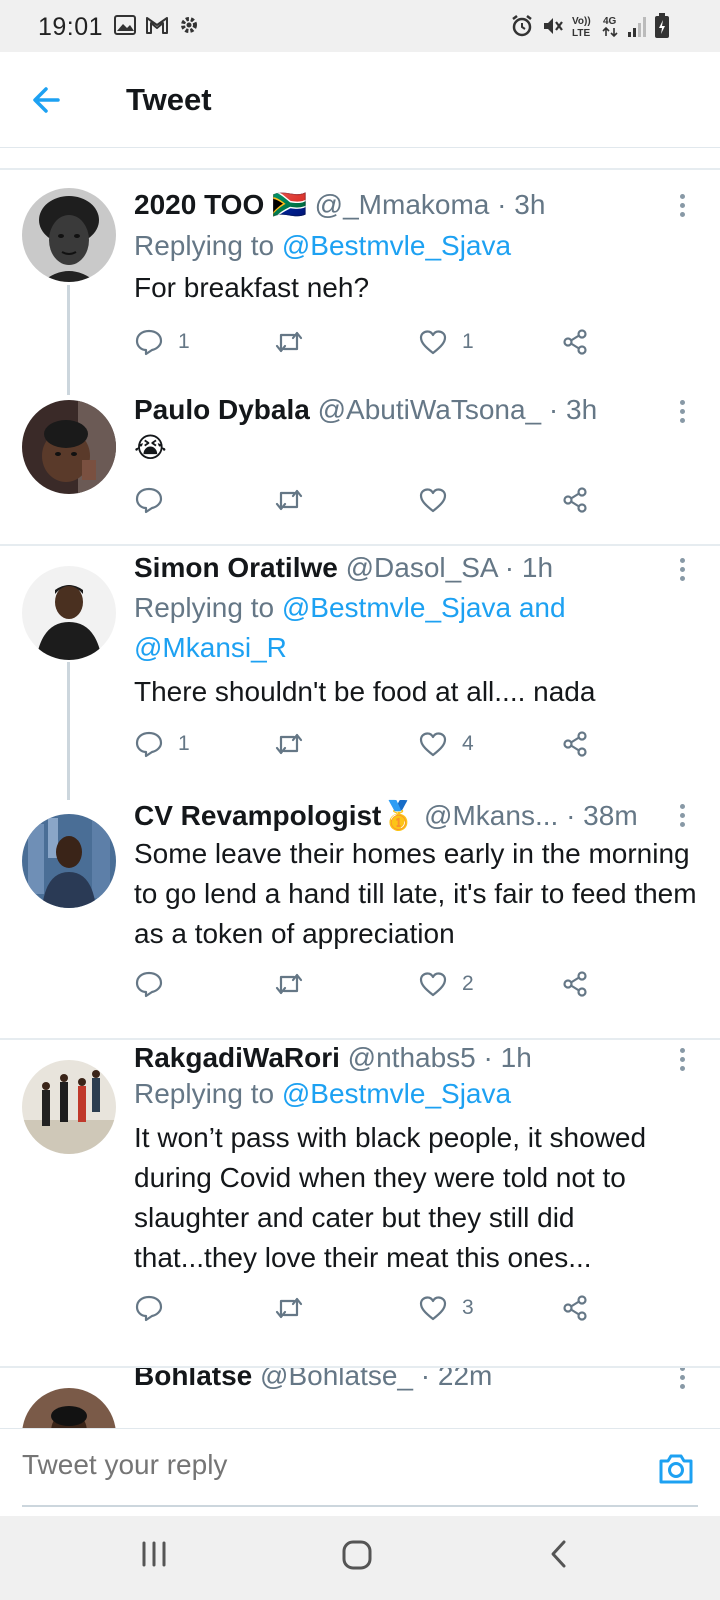 The height and width of the screenshot is (1600, 720). I want to click on system-nav-bar, so click(360, 1558).